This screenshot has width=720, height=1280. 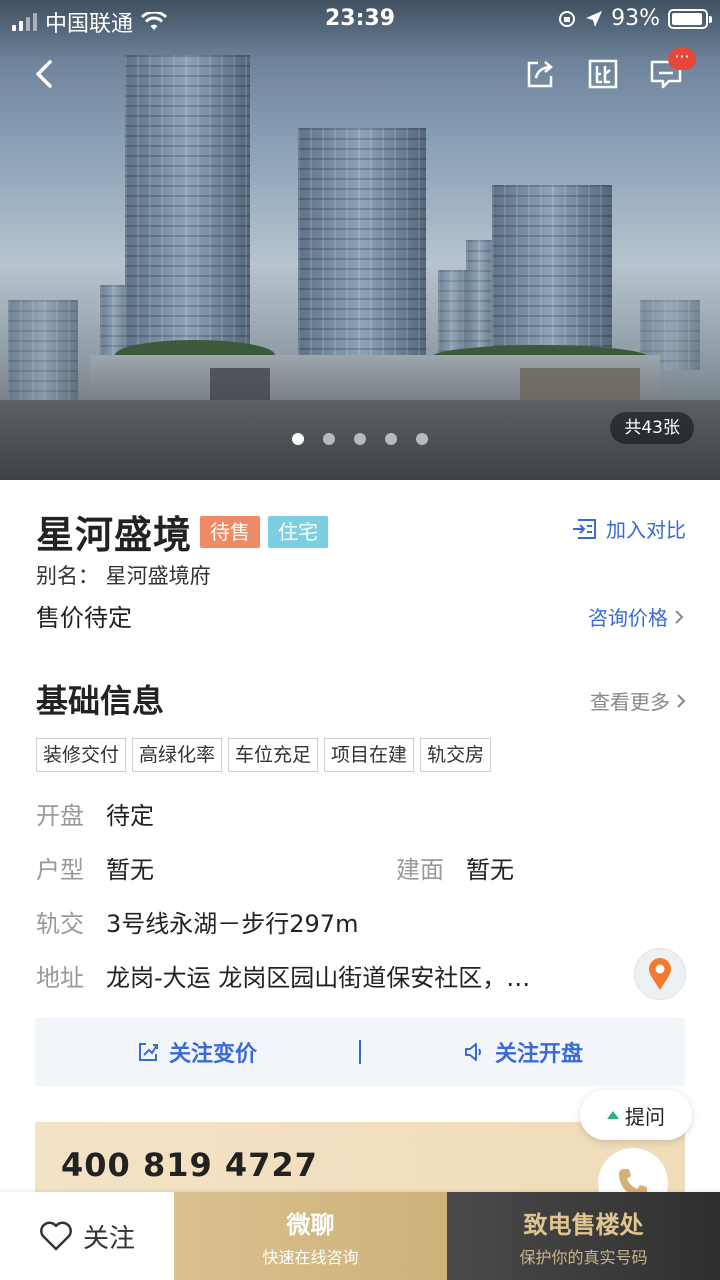 I want to click on area-value: 暂无, so click(x=490, y=870).